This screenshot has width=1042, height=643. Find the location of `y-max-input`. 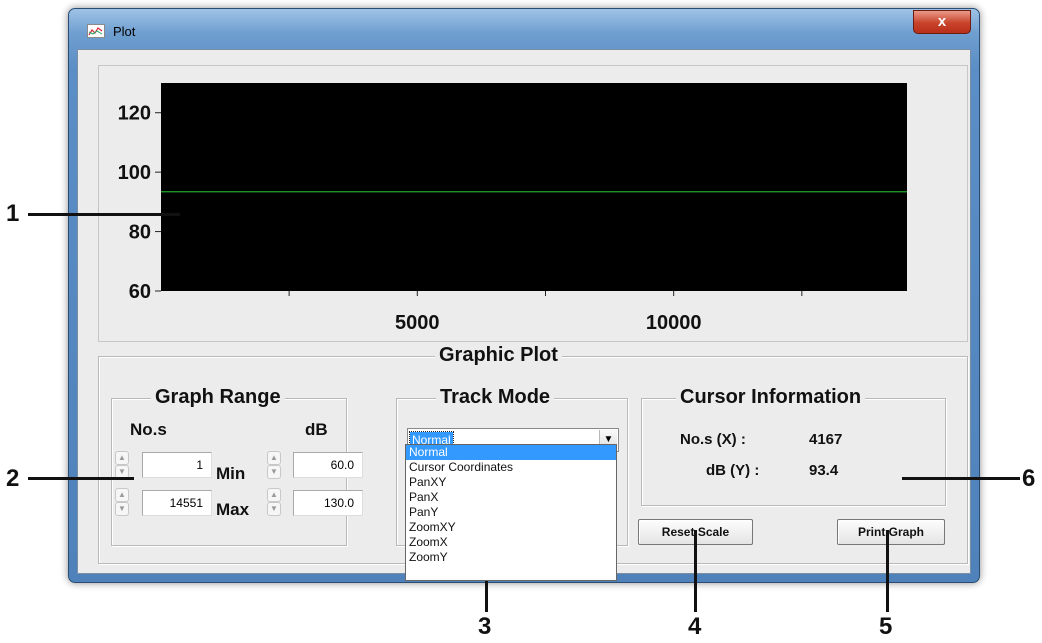

y-max-input is located at coordinates (328, 503).